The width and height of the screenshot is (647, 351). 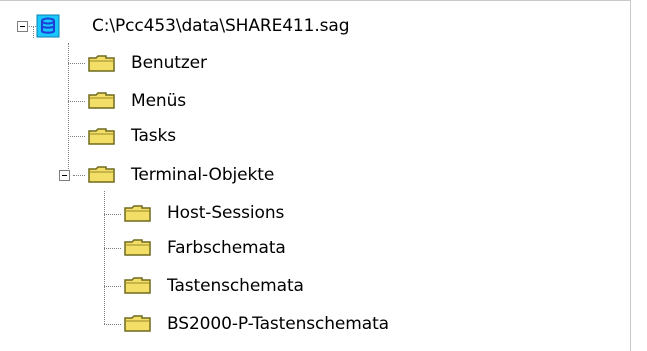 What do you see at coordinates (630, 175) in the screenshot?
I see `panel-border-right` at bounding box center [630, 175].